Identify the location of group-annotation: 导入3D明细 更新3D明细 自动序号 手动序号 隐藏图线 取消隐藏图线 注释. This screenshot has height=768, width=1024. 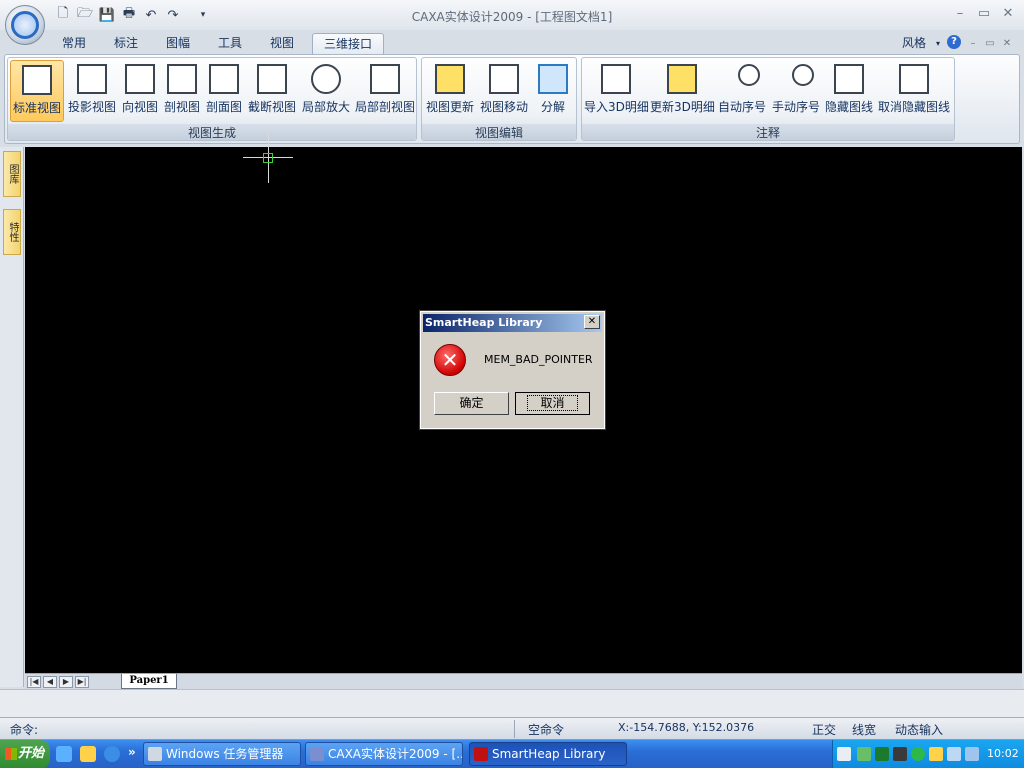
(768, 99).